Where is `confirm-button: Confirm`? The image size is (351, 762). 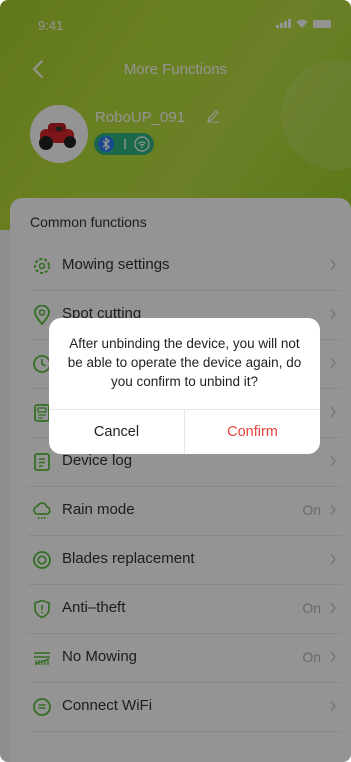 confirm-button: Confirm is located at coordinates (252, 432).